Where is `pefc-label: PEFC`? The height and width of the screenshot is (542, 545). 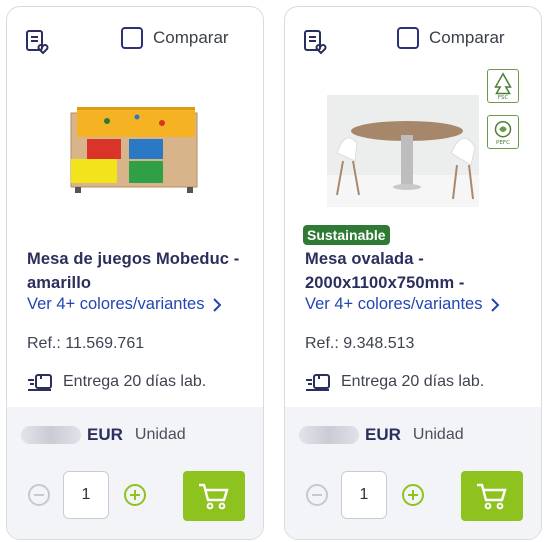
pefc-label: PEFC is located at coordinates (503, 143).